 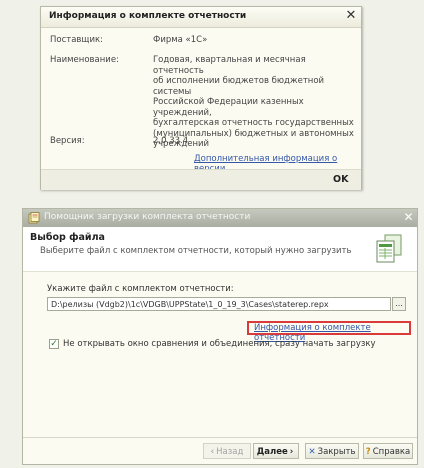 I want to click on close-label: Закрыть, so click(x=336, y=452).